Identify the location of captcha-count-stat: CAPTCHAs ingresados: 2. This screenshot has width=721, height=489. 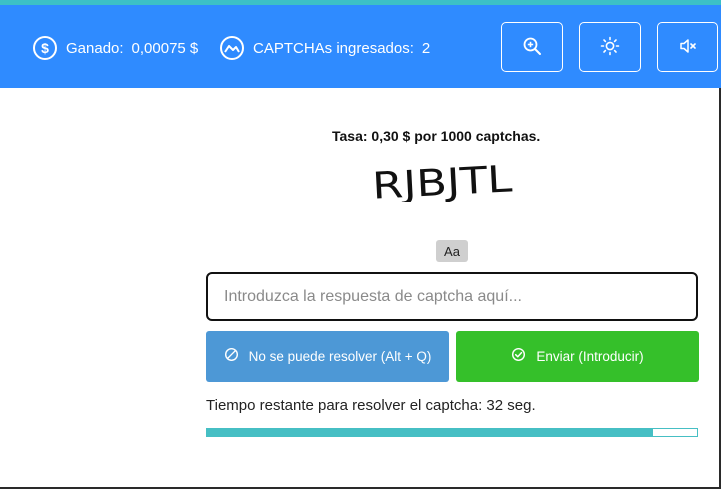
(324, 48).